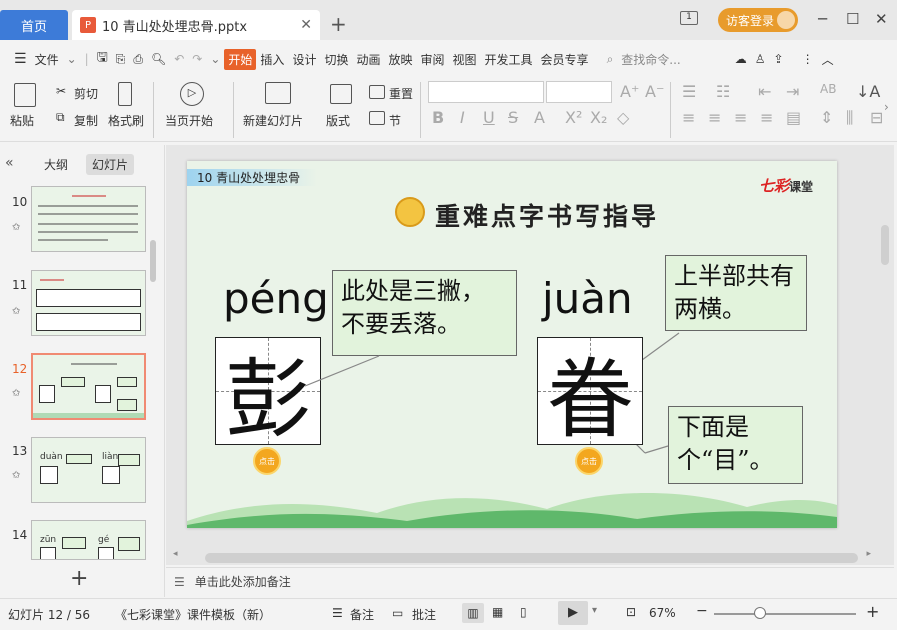 This screenshot has height=630, width=897. What do you see at coordinates (462, 117) in the screenshot?
I see `italic-icon: I` at bounding box center [462, 117].